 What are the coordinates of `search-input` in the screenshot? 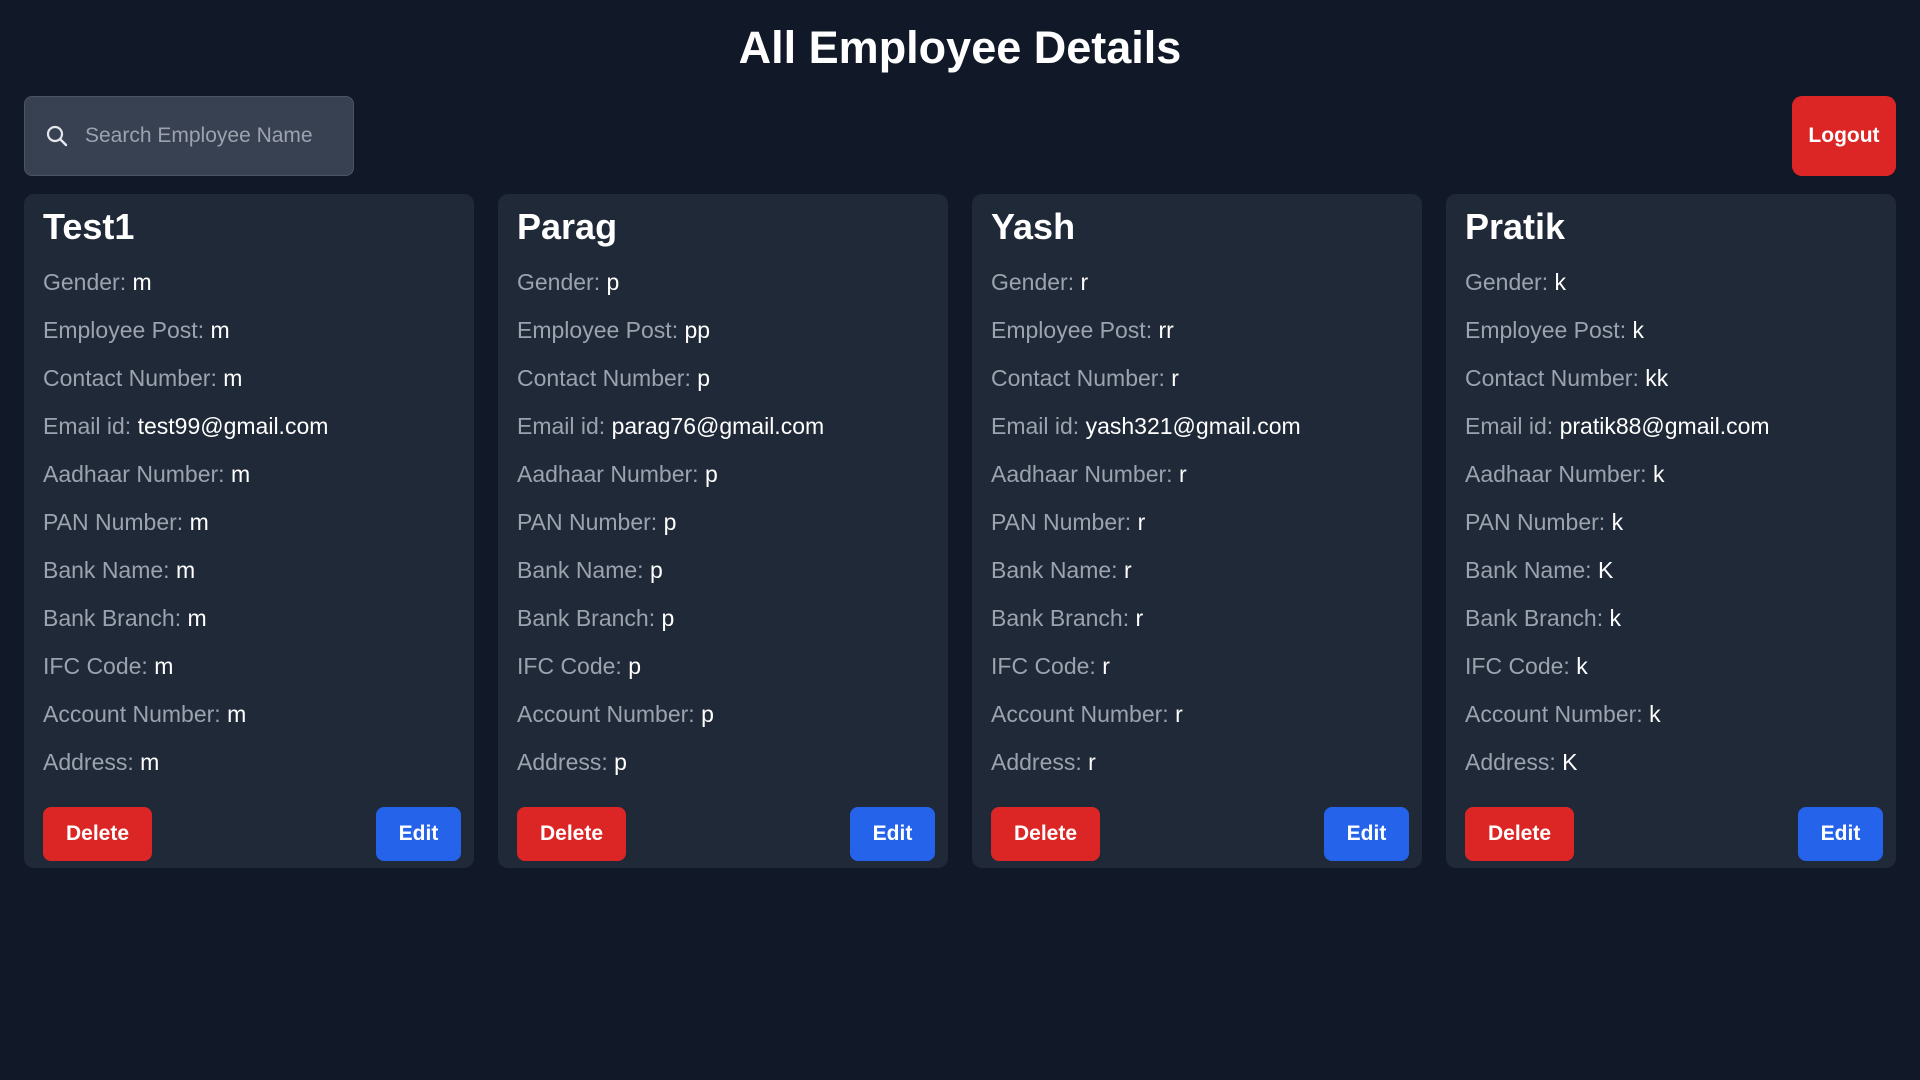 It's located at (205, 136).